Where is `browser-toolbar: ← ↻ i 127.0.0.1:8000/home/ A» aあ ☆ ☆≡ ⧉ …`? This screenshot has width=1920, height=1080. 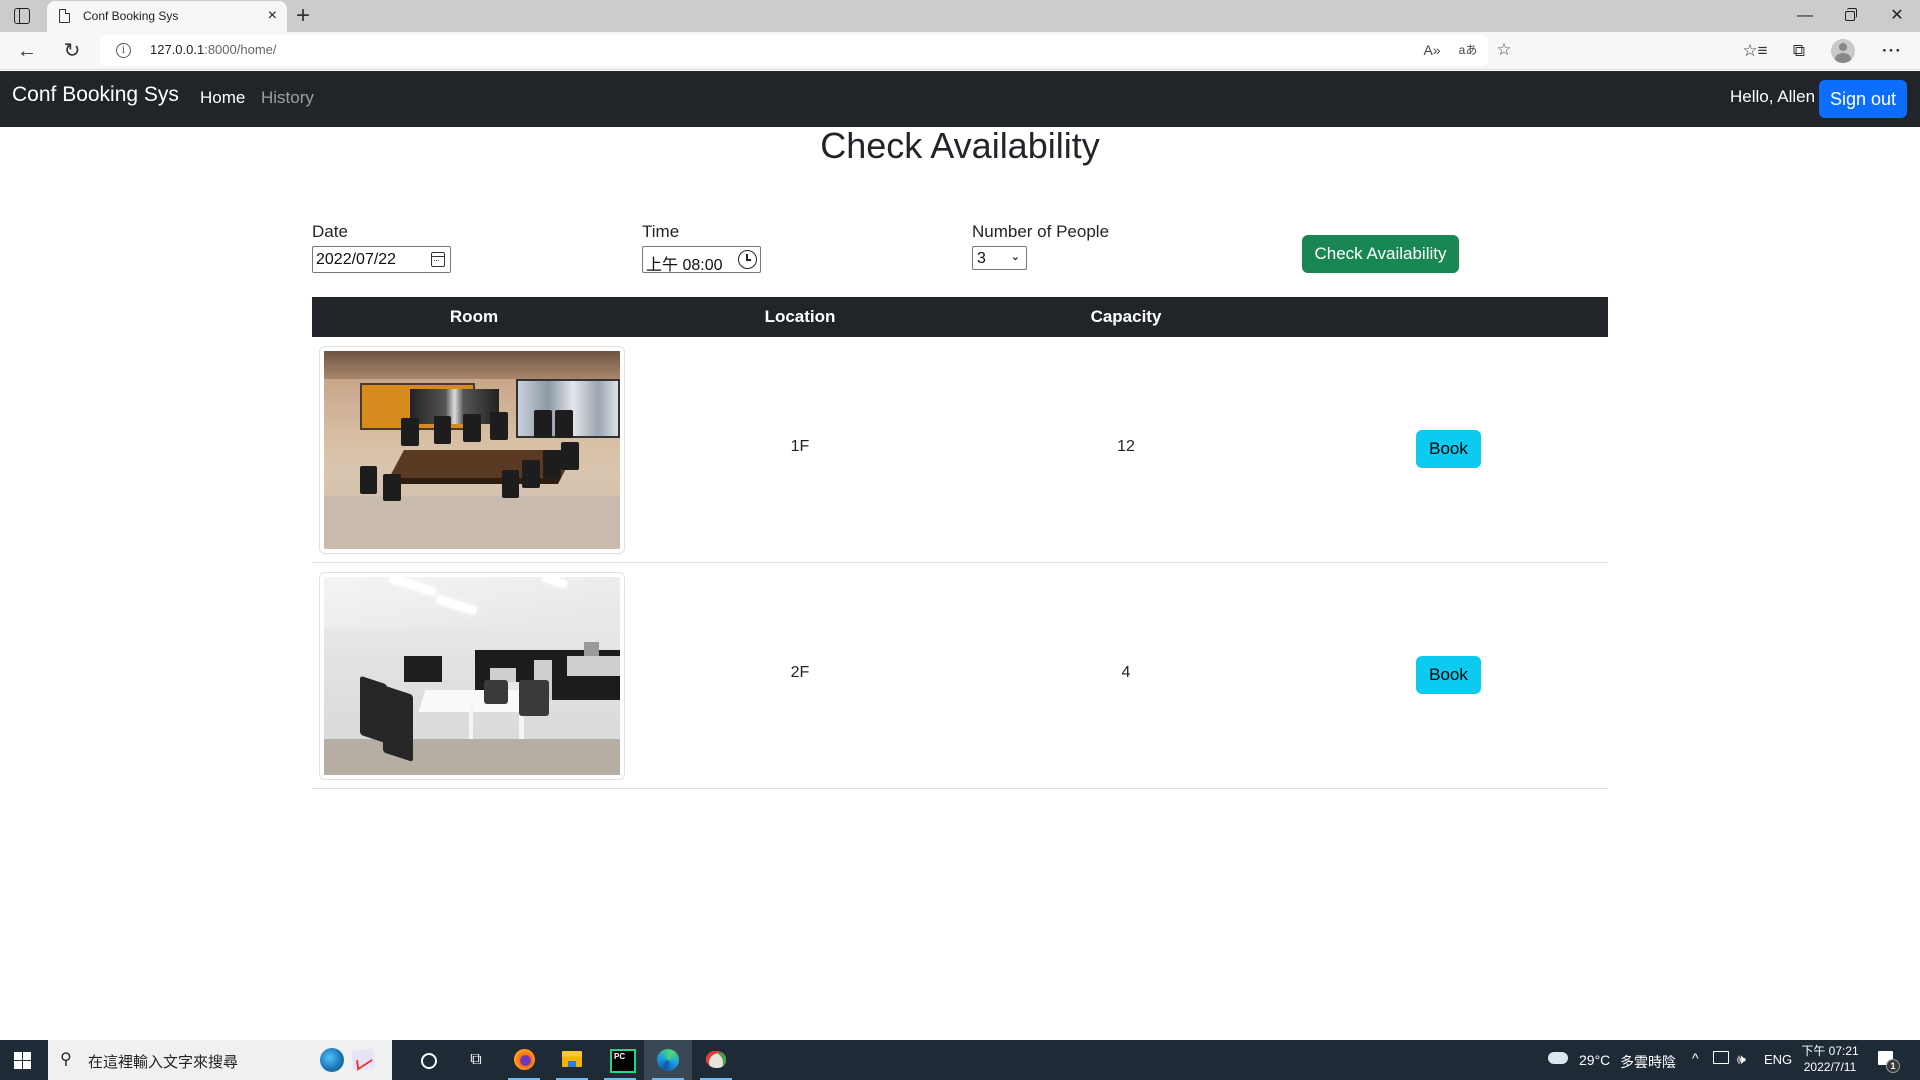 browser-toolbar: ← ↻ i 127.0.0.1:8000/home/ A» aあ ☆ ☆≡ ⧉ … is located at coordinates (960, 51).